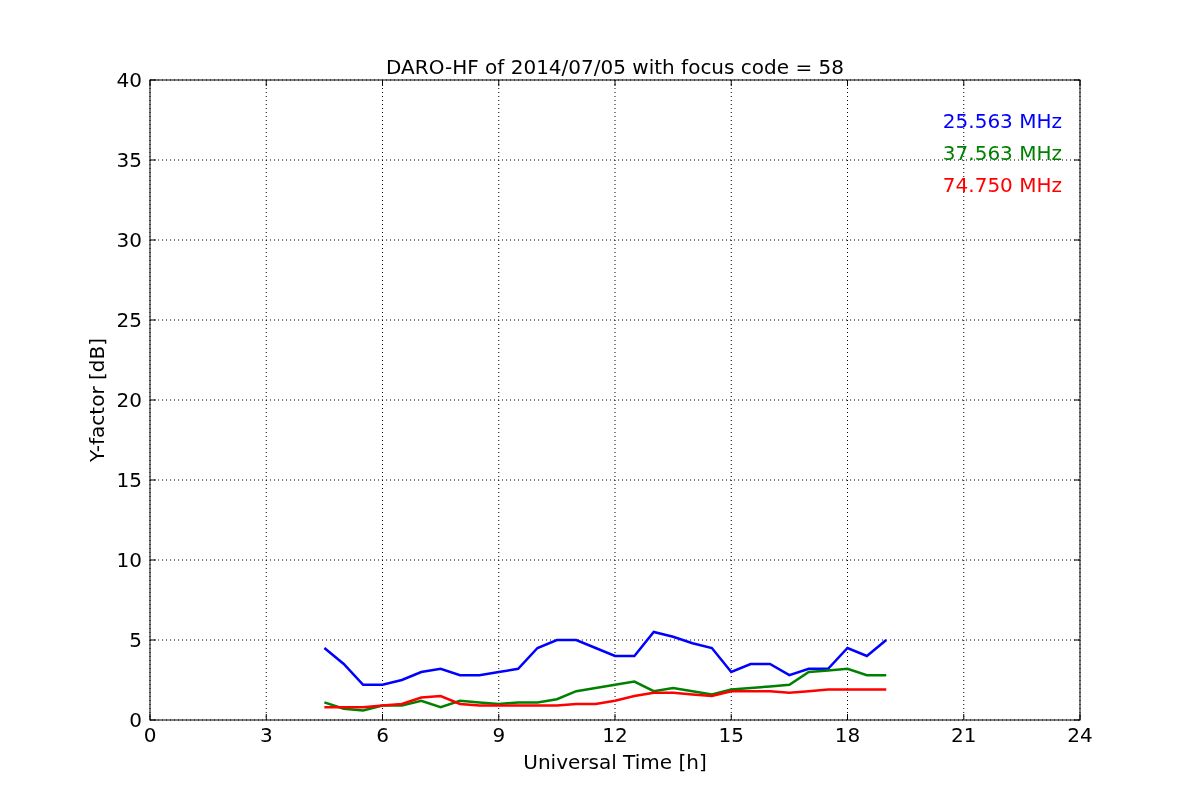 The image size is (1200, 800). What do you see at coordinates (129, 240) in the screenshot?
I see `tick-label: 30` at bounding box center [129, 240].